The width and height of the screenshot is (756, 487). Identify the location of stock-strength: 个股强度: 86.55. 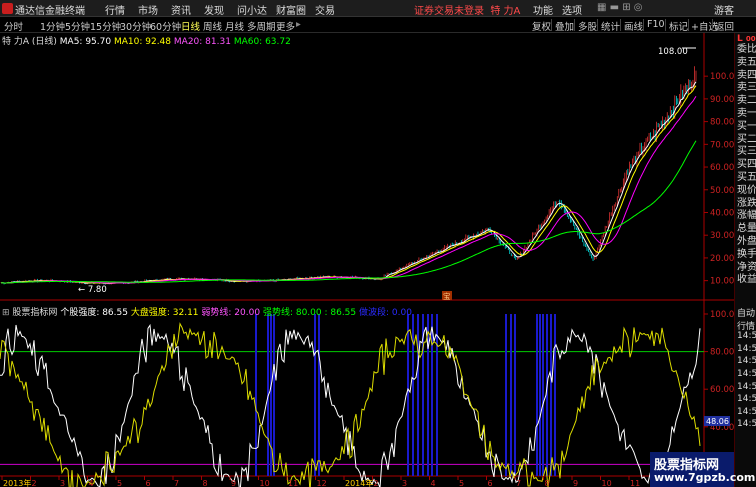
(94, 313).